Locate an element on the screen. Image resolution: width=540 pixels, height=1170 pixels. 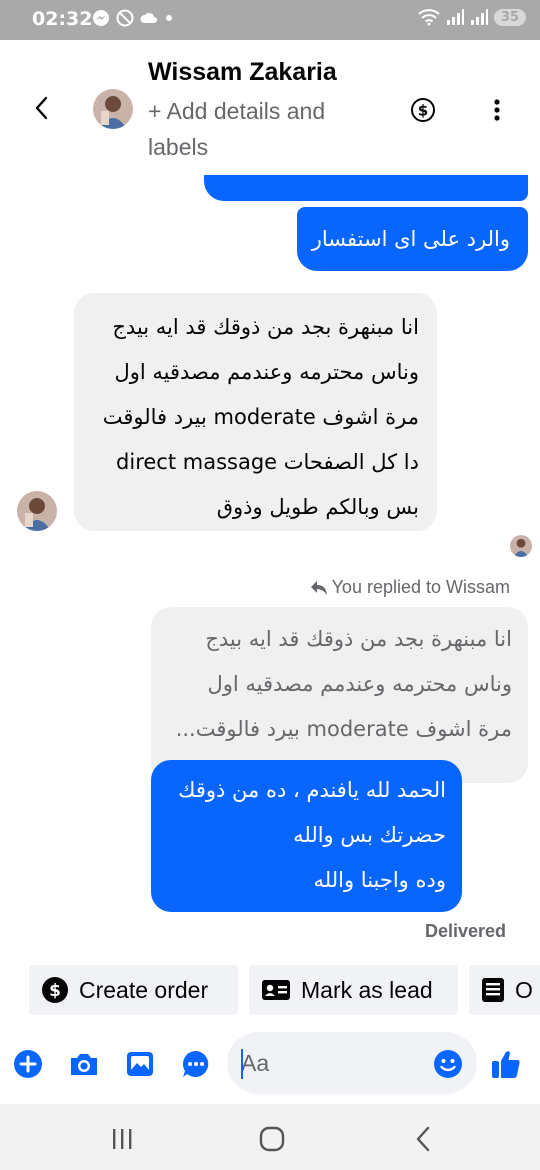
message-input is located at coordinates (331, 1063).